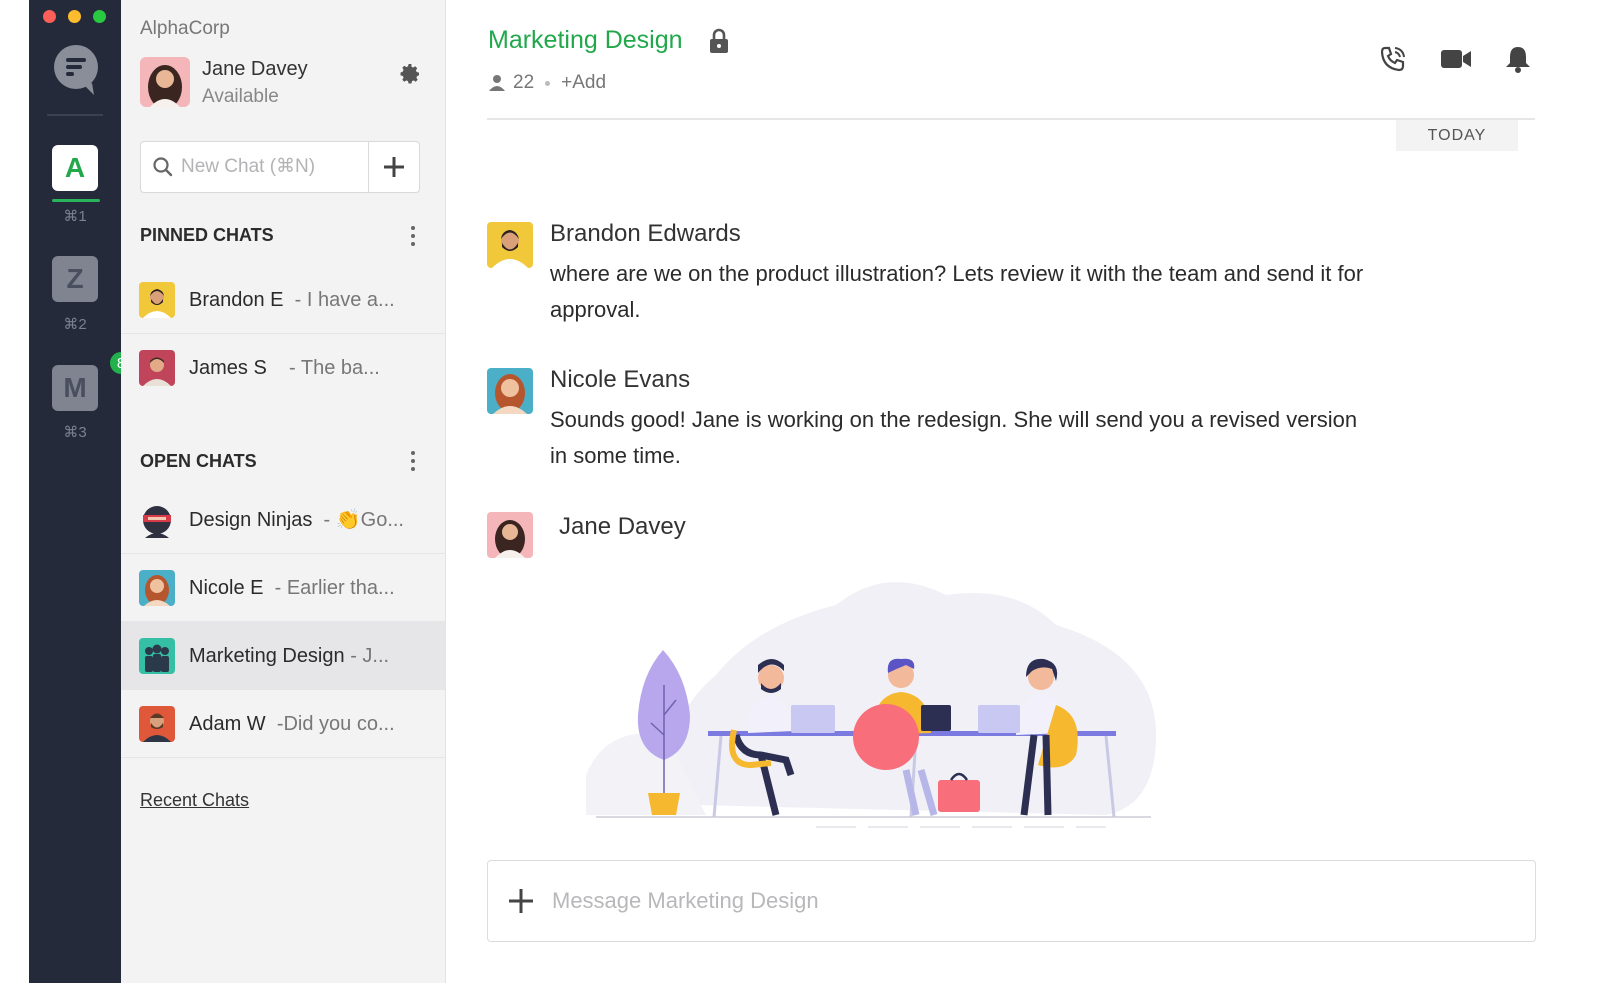 Image resolution: width=1600 pixels, height=1003 pixels. I want to click on workspace-shortcut: ⌘3, so click(75, 432).